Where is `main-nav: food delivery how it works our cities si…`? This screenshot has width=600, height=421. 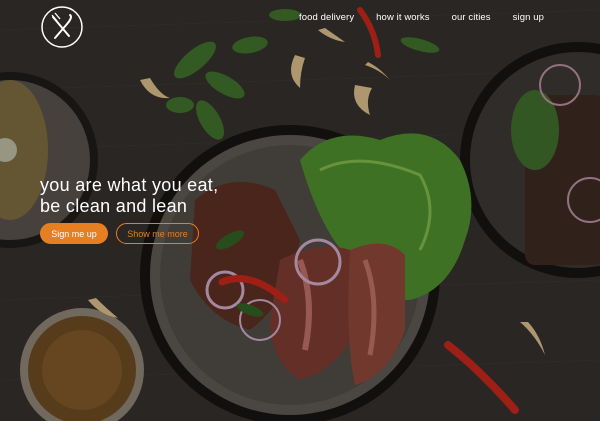 main-nav: food delivery how it works our cities si… is located at coordinates (410, 17).